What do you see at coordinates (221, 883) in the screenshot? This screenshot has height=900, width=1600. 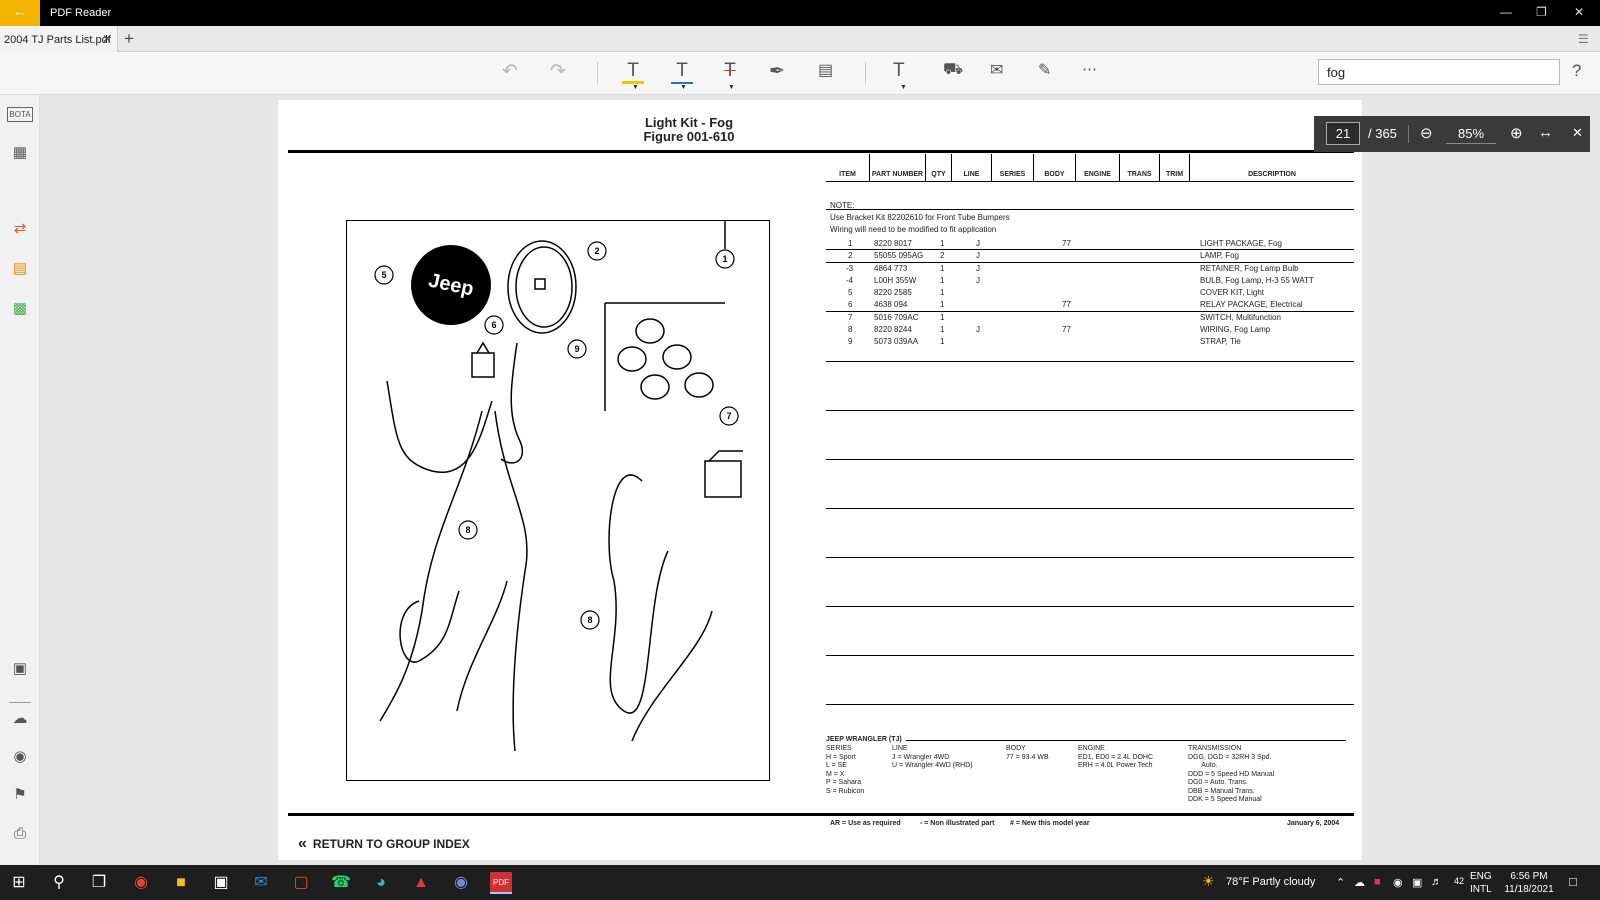 I see `store-icon: ▣` at bounding box center [221, 883].